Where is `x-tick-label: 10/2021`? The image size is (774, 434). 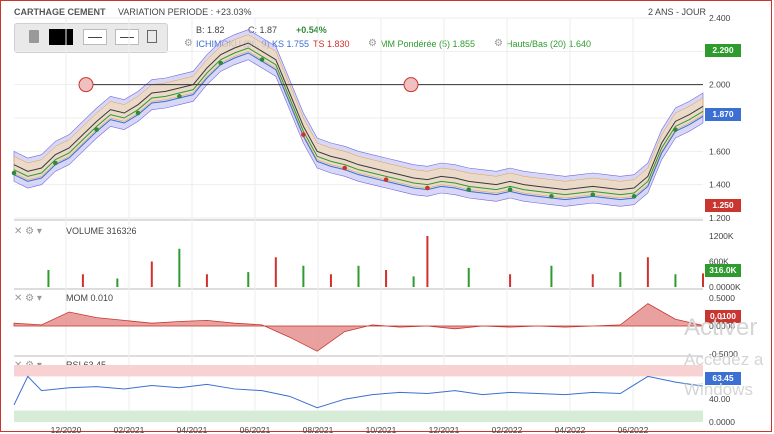 x-tick-label: 10/2021 is located at coordinates (381, 429).